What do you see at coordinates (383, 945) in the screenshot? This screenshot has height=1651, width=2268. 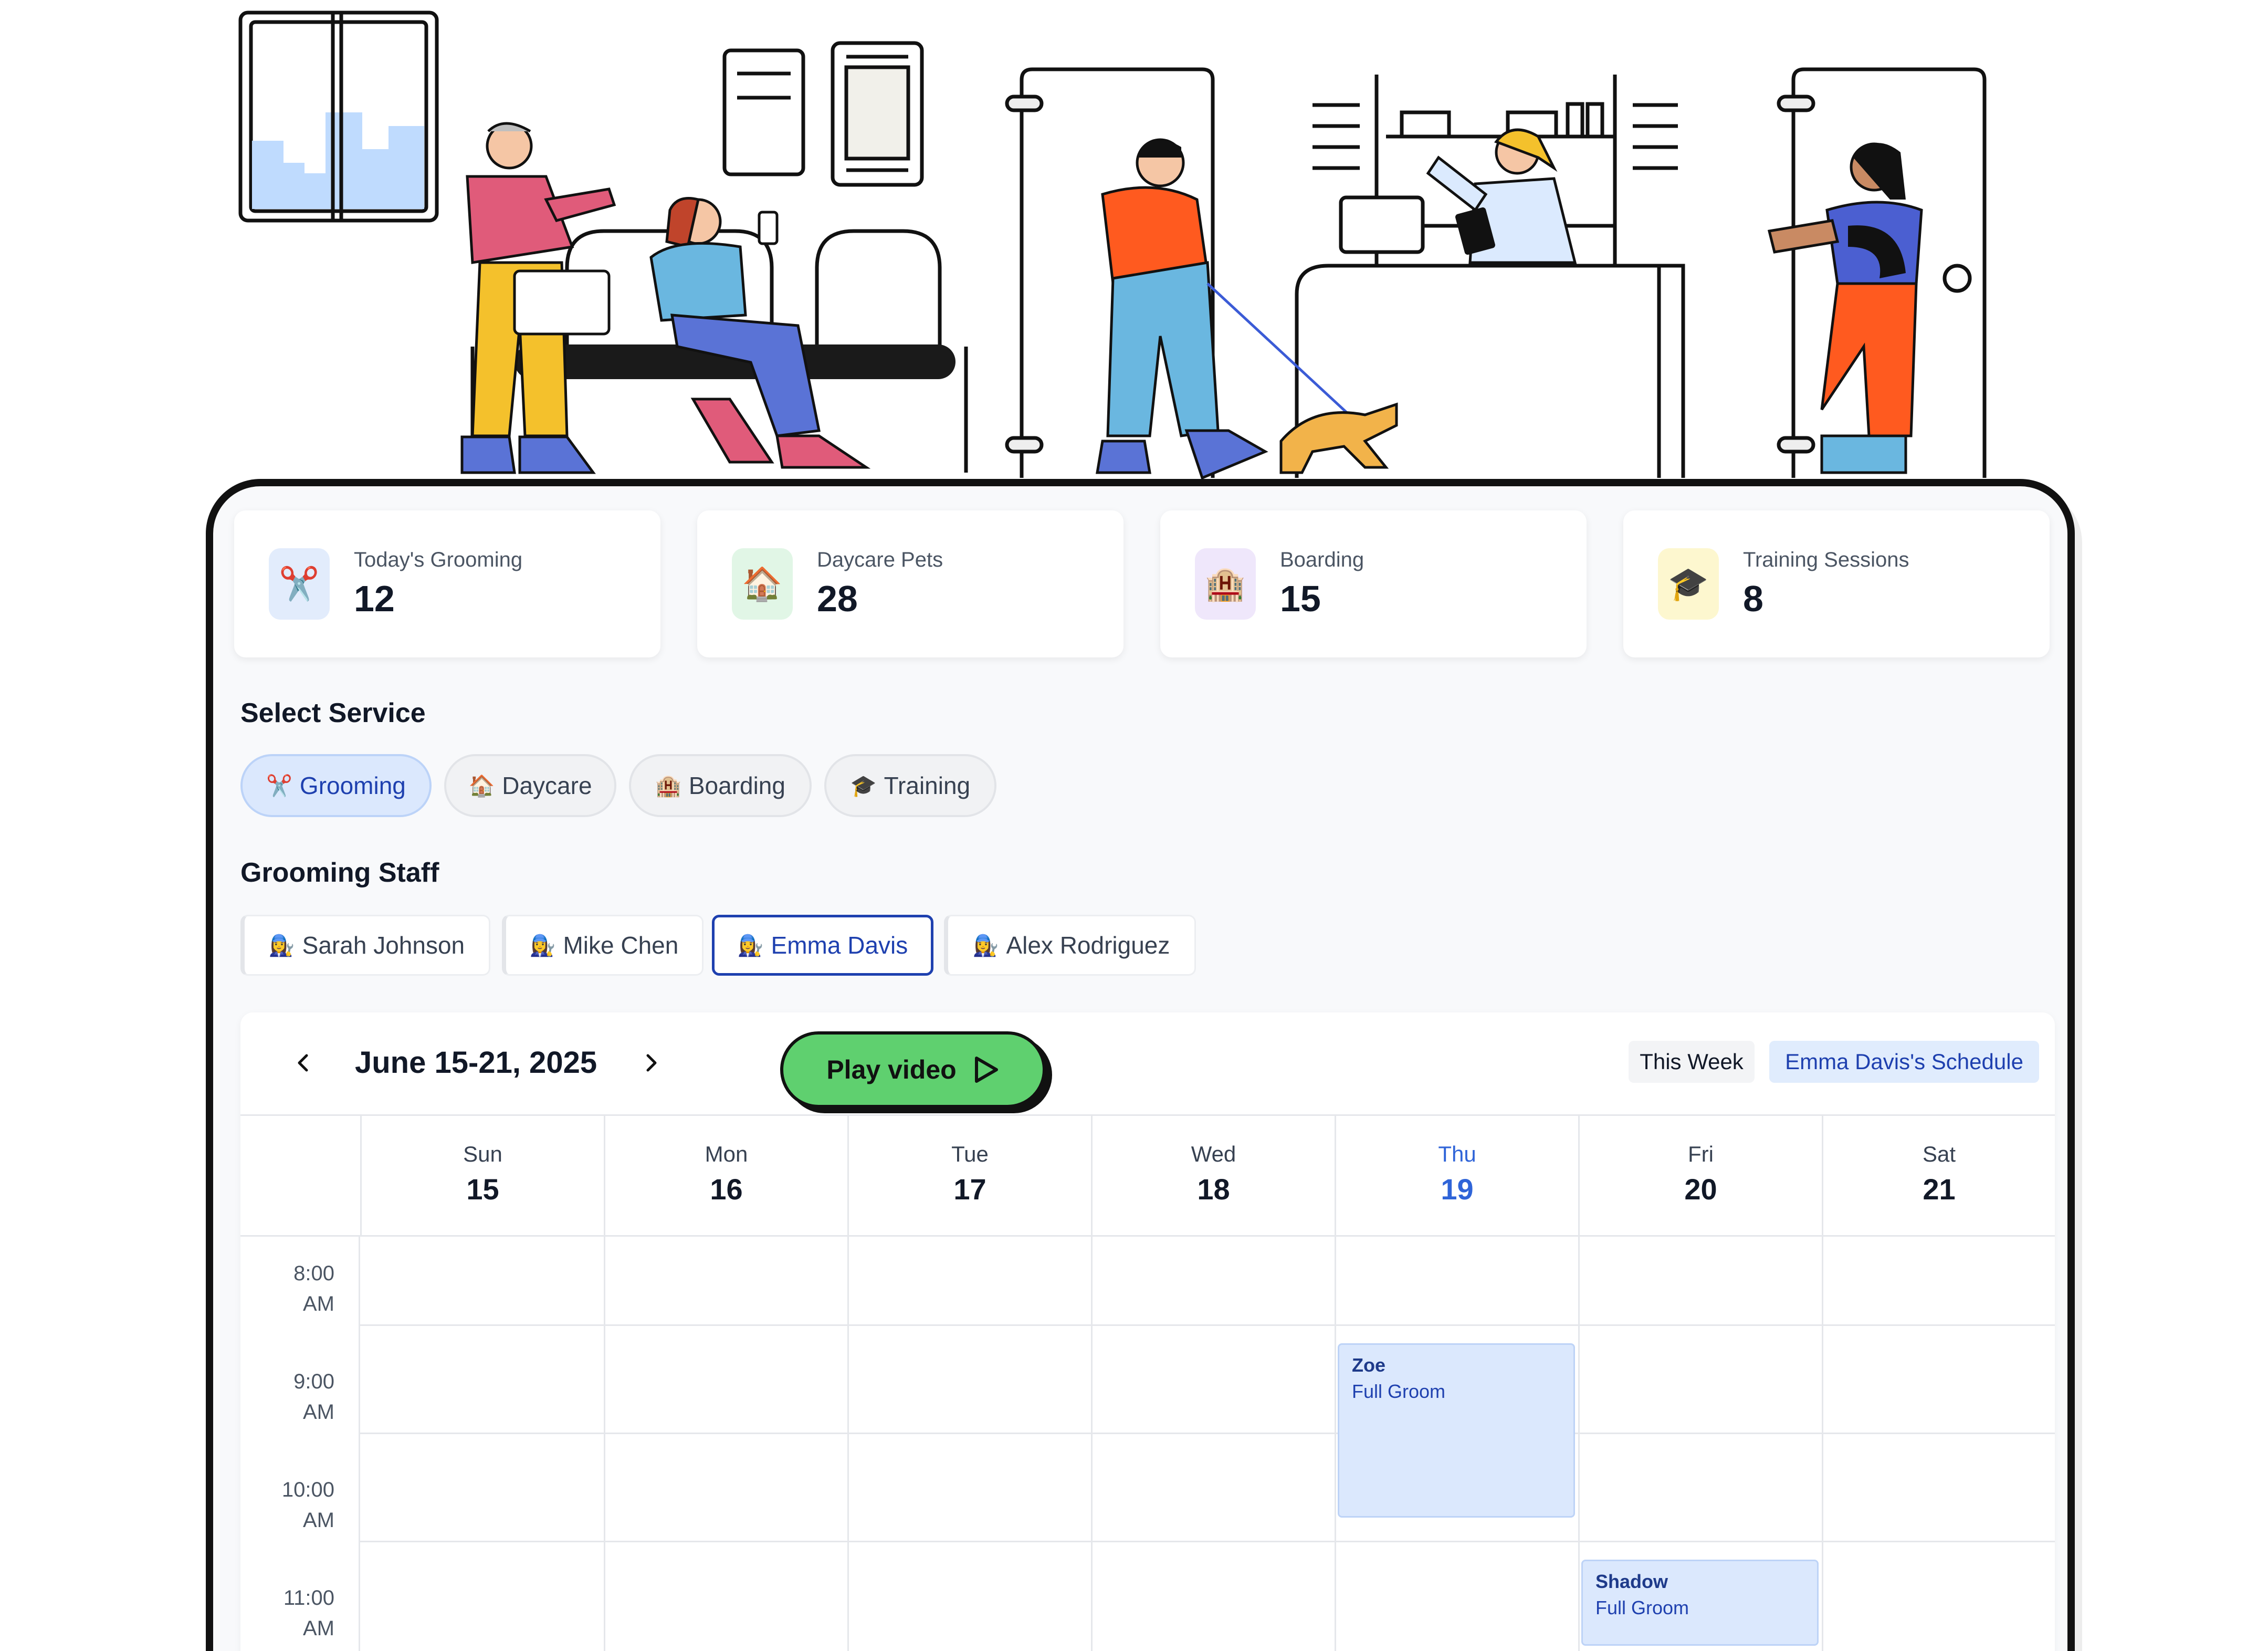 I see `staff-name: Sarah Johnson` at bounding box center [383, 945].